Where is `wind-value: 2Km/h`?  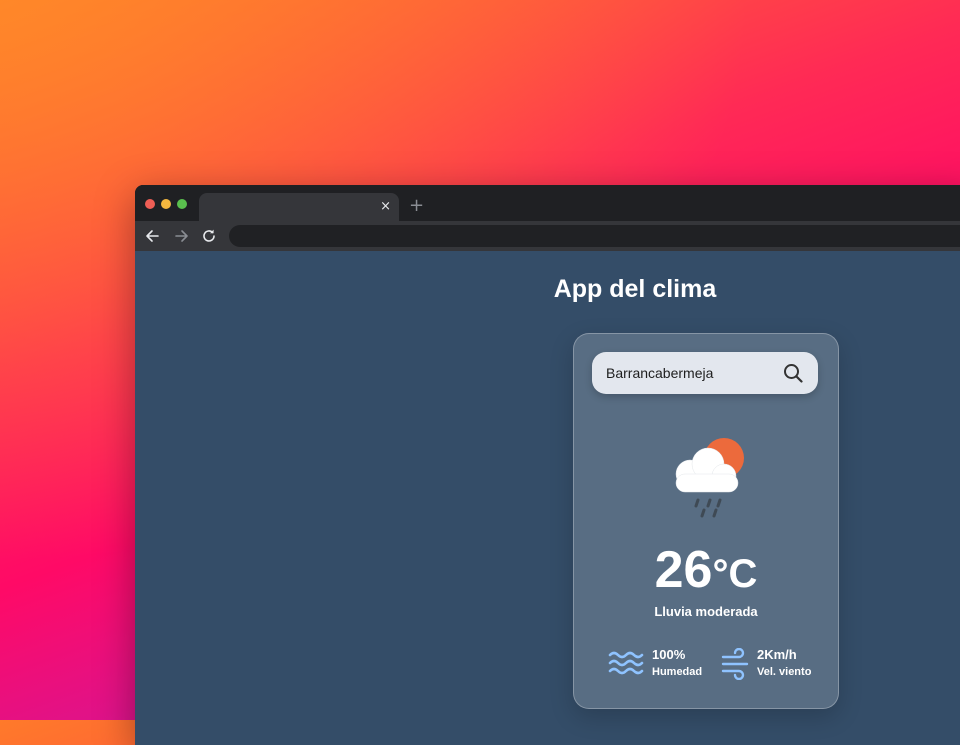
wind-value: 2Km/h is located at coordinates (777, 654).